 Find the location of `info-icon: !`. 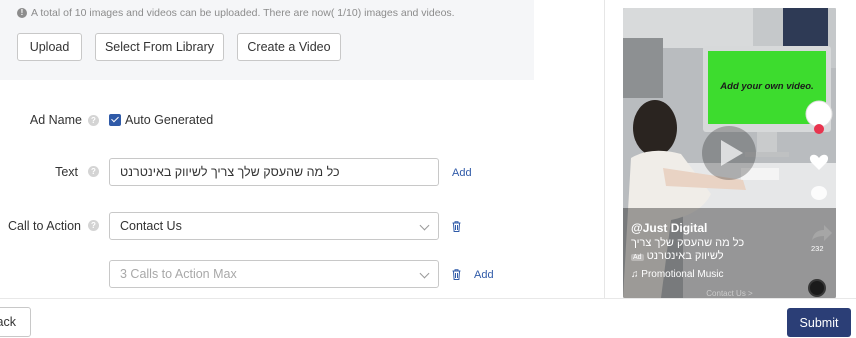

info-icon: ! is located at coordinates (22, 13).